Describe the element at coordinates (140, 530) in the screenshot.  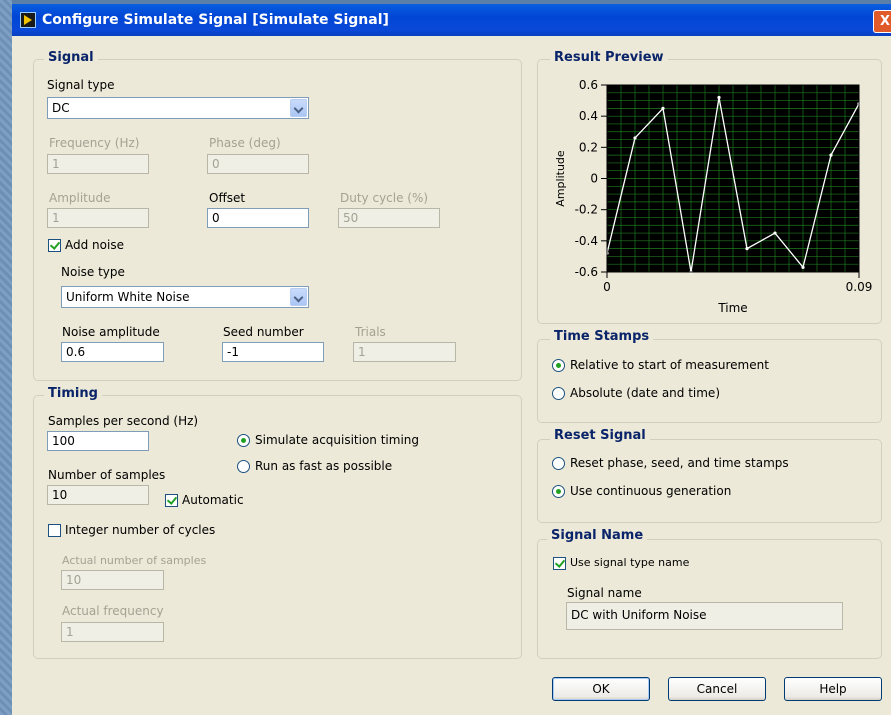
I see `integer-cycles-label: Integer number of cycles` at that location.